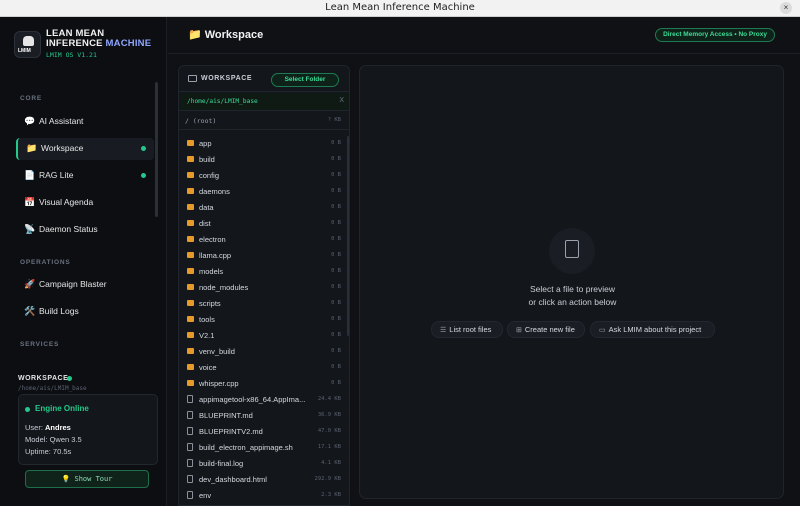 This screenshot has height=506, width=800. Describe the element at coordinates (207, 319) in the screenshot. I see `file-name: tools` at that location.